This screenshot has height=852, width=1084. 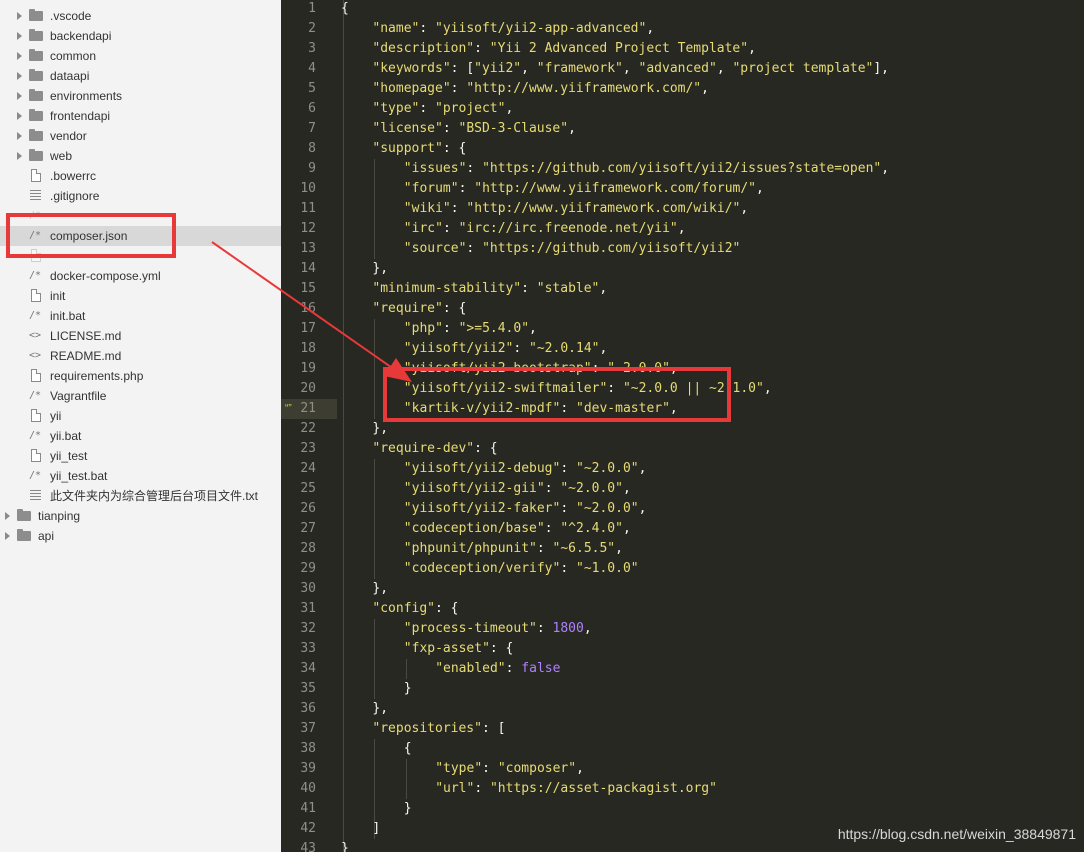 What do you see at coordinates (682, 409) in the screenshot?
I see `code-line: 21 "kartik-v/yii2-mpdf": "dev-master",` at bounding box center [682, 409].